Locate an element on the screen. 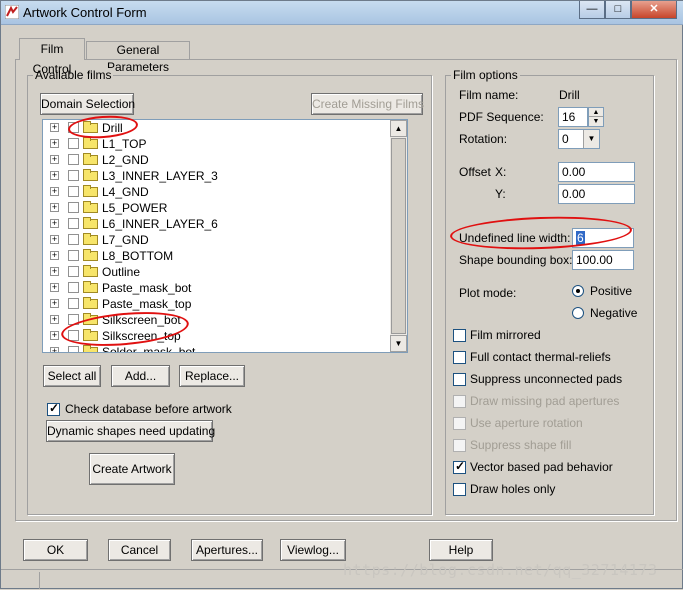 This screenshot has height=590, width=683. close-button: ✕ is located at coordinates (654, 10).